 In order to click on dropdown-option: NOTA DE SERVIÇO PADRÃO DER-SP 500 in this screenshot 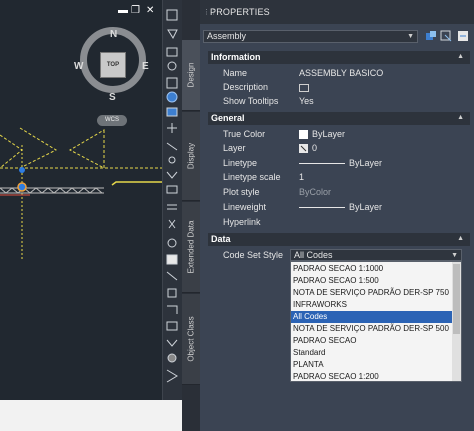, I will do `click(373, 329)`.